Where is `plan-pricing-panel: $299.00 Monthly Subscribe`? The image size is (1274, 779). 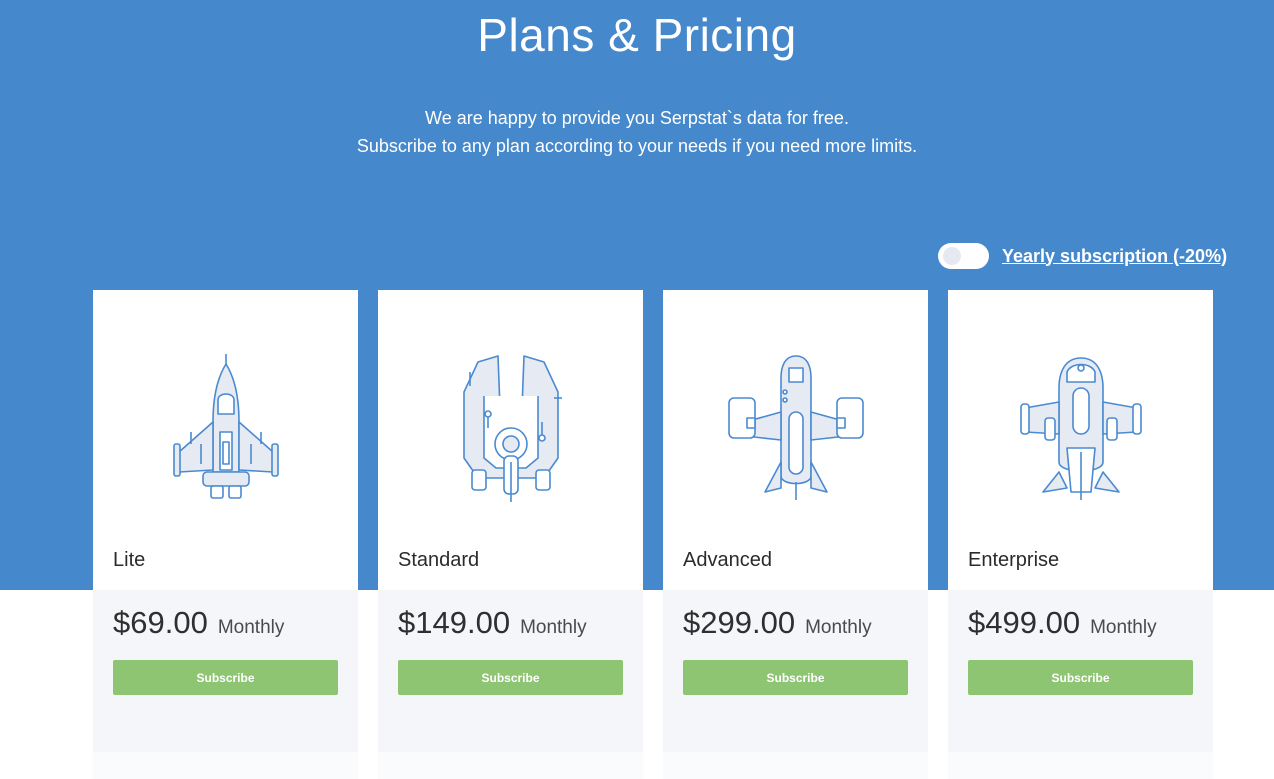
plan-pricing-panel: $299.00 Monthly Subscribe is located at coordinates (795, 671).